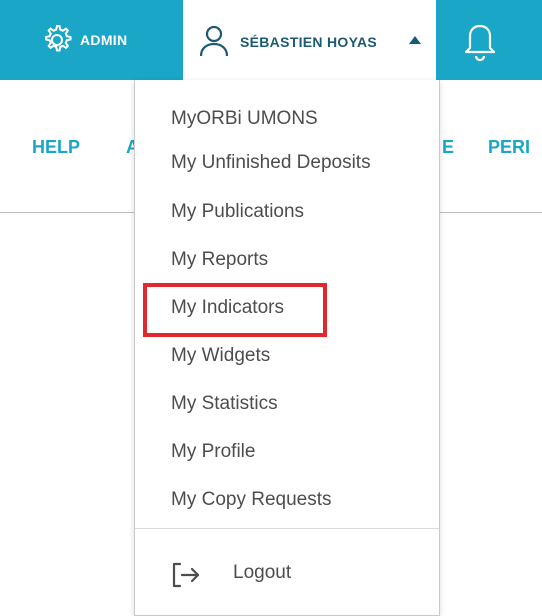  I want to click on logout-button: Logout, so click(262, 573).